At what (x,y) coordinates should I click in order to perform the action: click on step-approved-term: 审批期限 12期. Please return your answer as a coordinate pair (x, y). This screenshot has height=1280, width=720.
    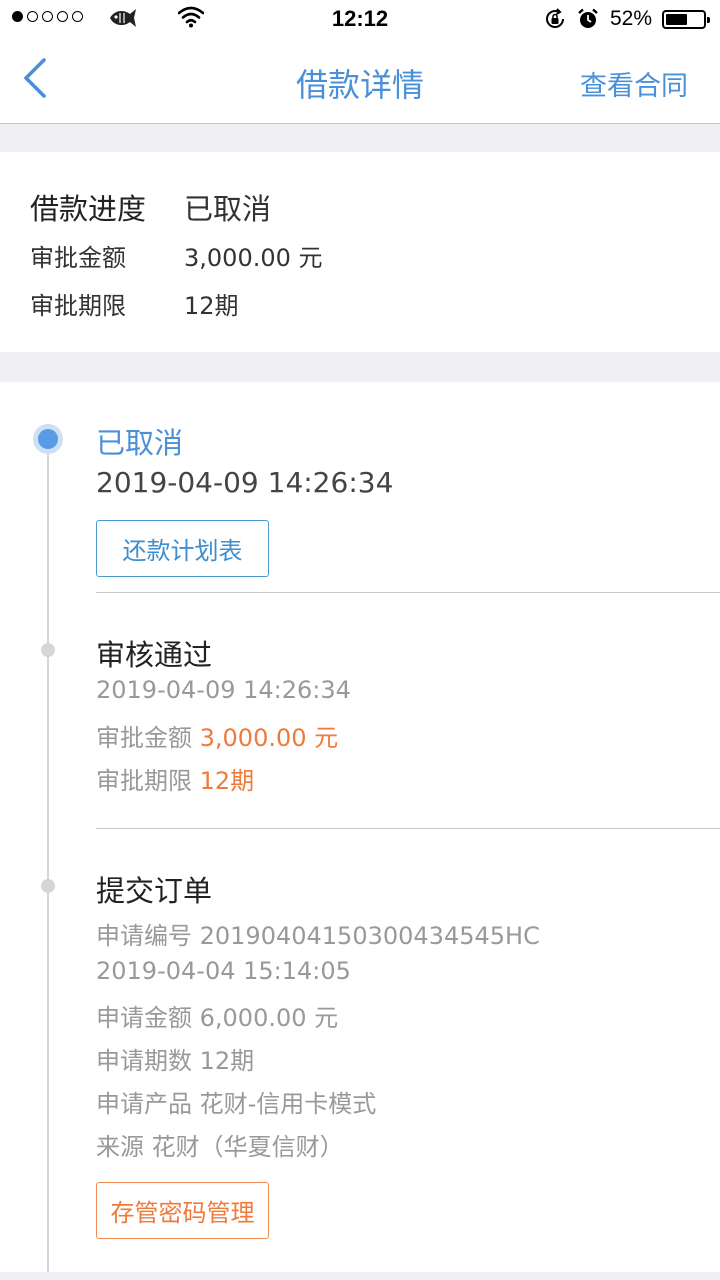
    Looking at the image, I should click on (175, 778).